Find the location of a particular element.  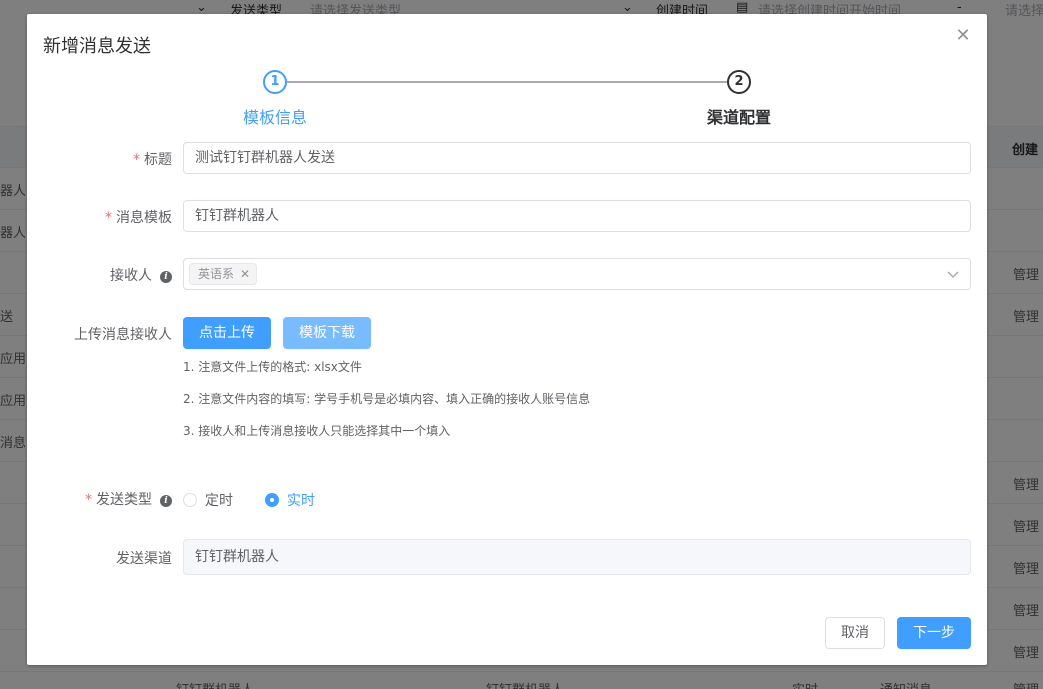

upload-tip: 3. 接收人和上传消息接收人只能选择其中一个填入 is located at coordinates (317, 431).